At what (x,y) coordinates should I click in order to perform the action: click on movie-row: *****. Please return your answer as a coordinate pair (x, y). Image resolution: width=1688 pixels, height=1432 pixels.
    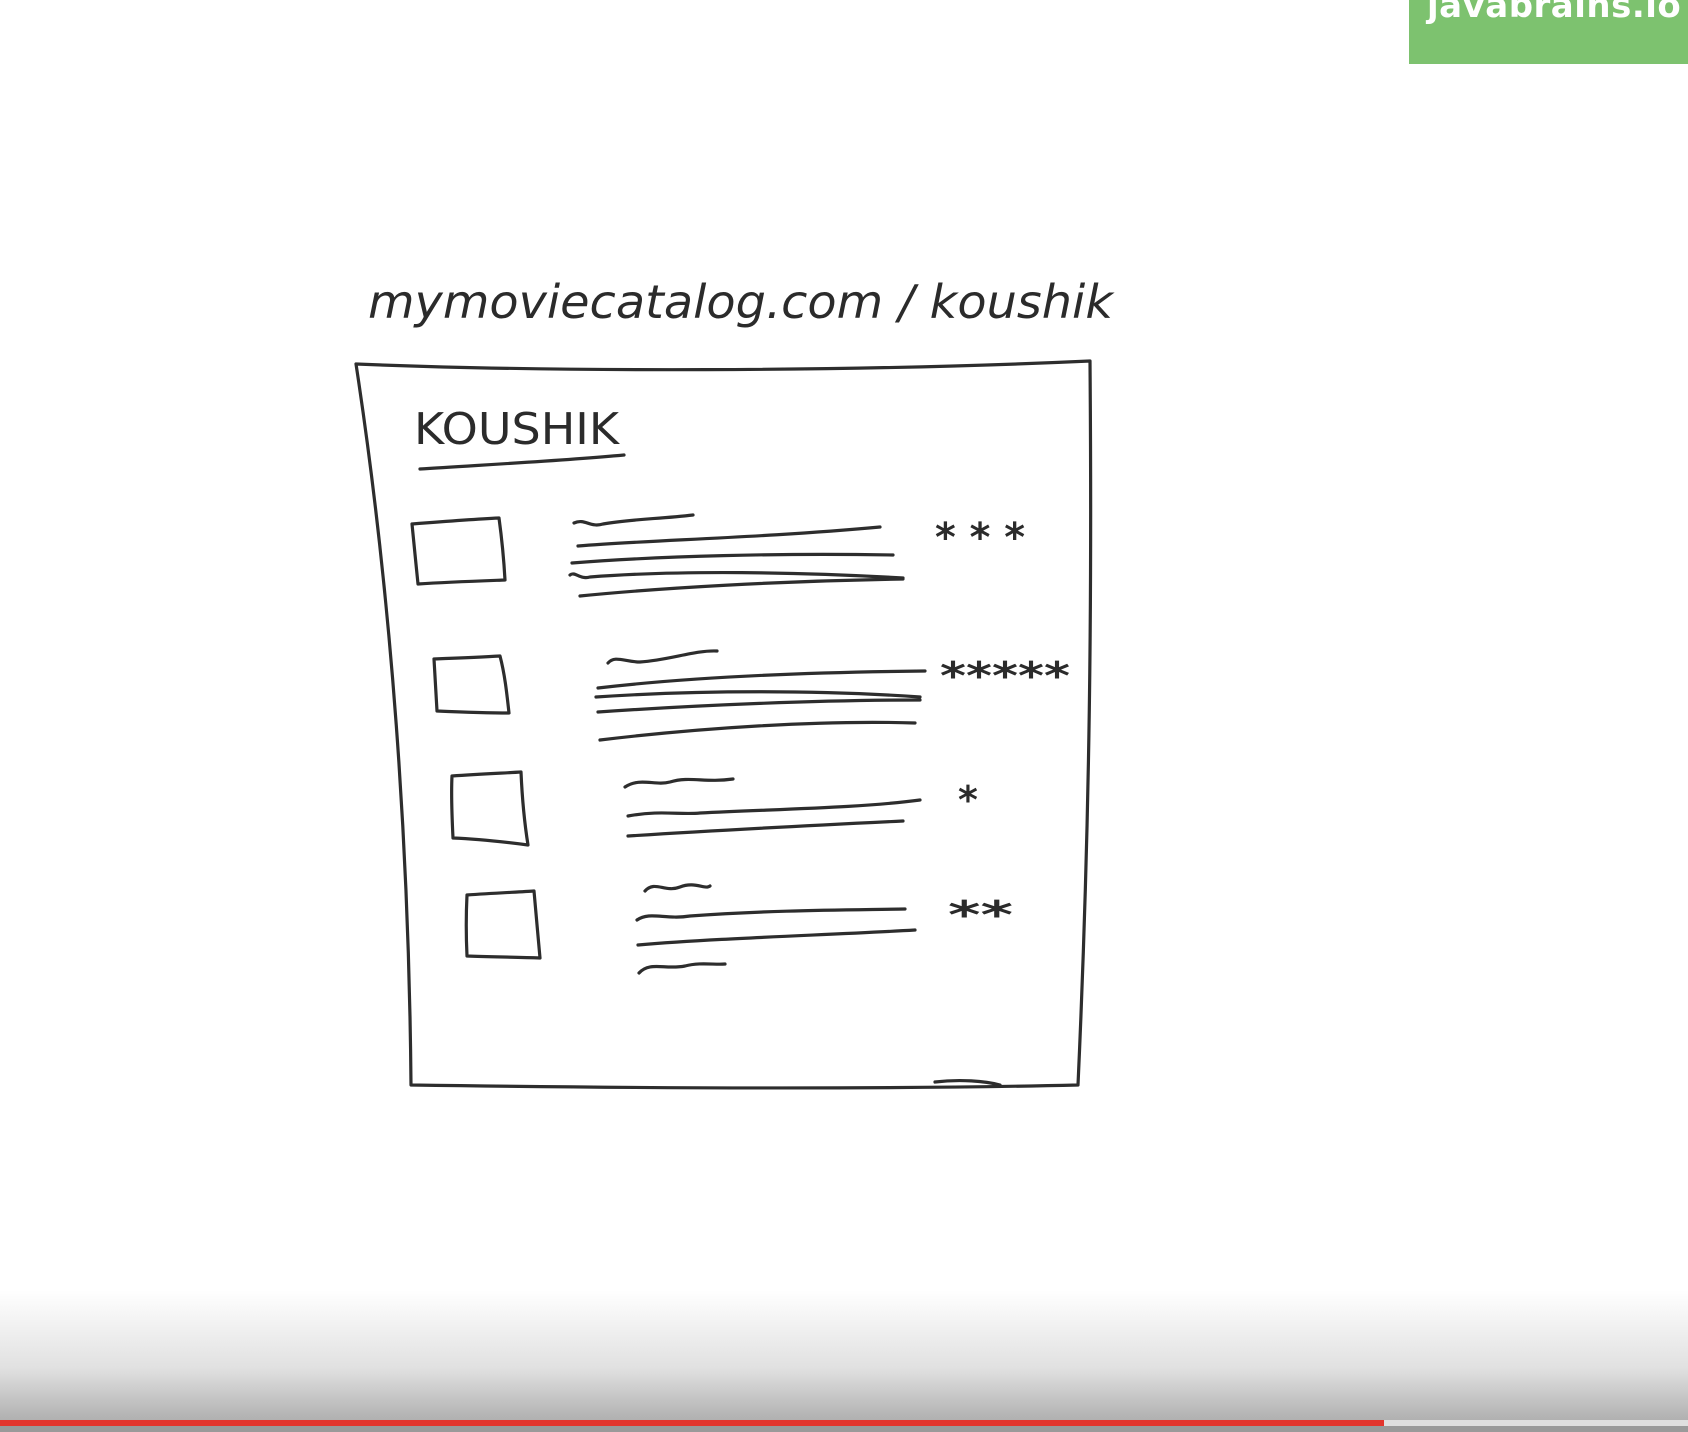
    Looking at the image, I should click on (751, 695).